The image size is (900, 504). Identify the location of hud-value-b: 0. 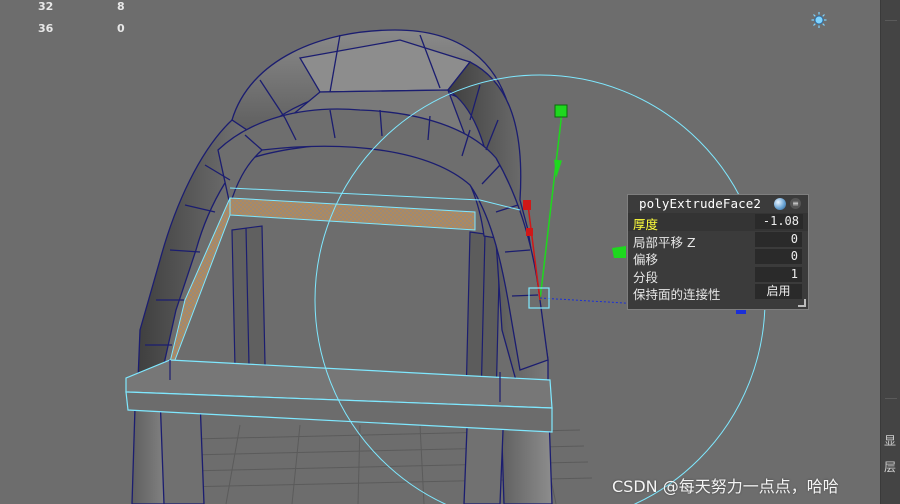
(121, 28).